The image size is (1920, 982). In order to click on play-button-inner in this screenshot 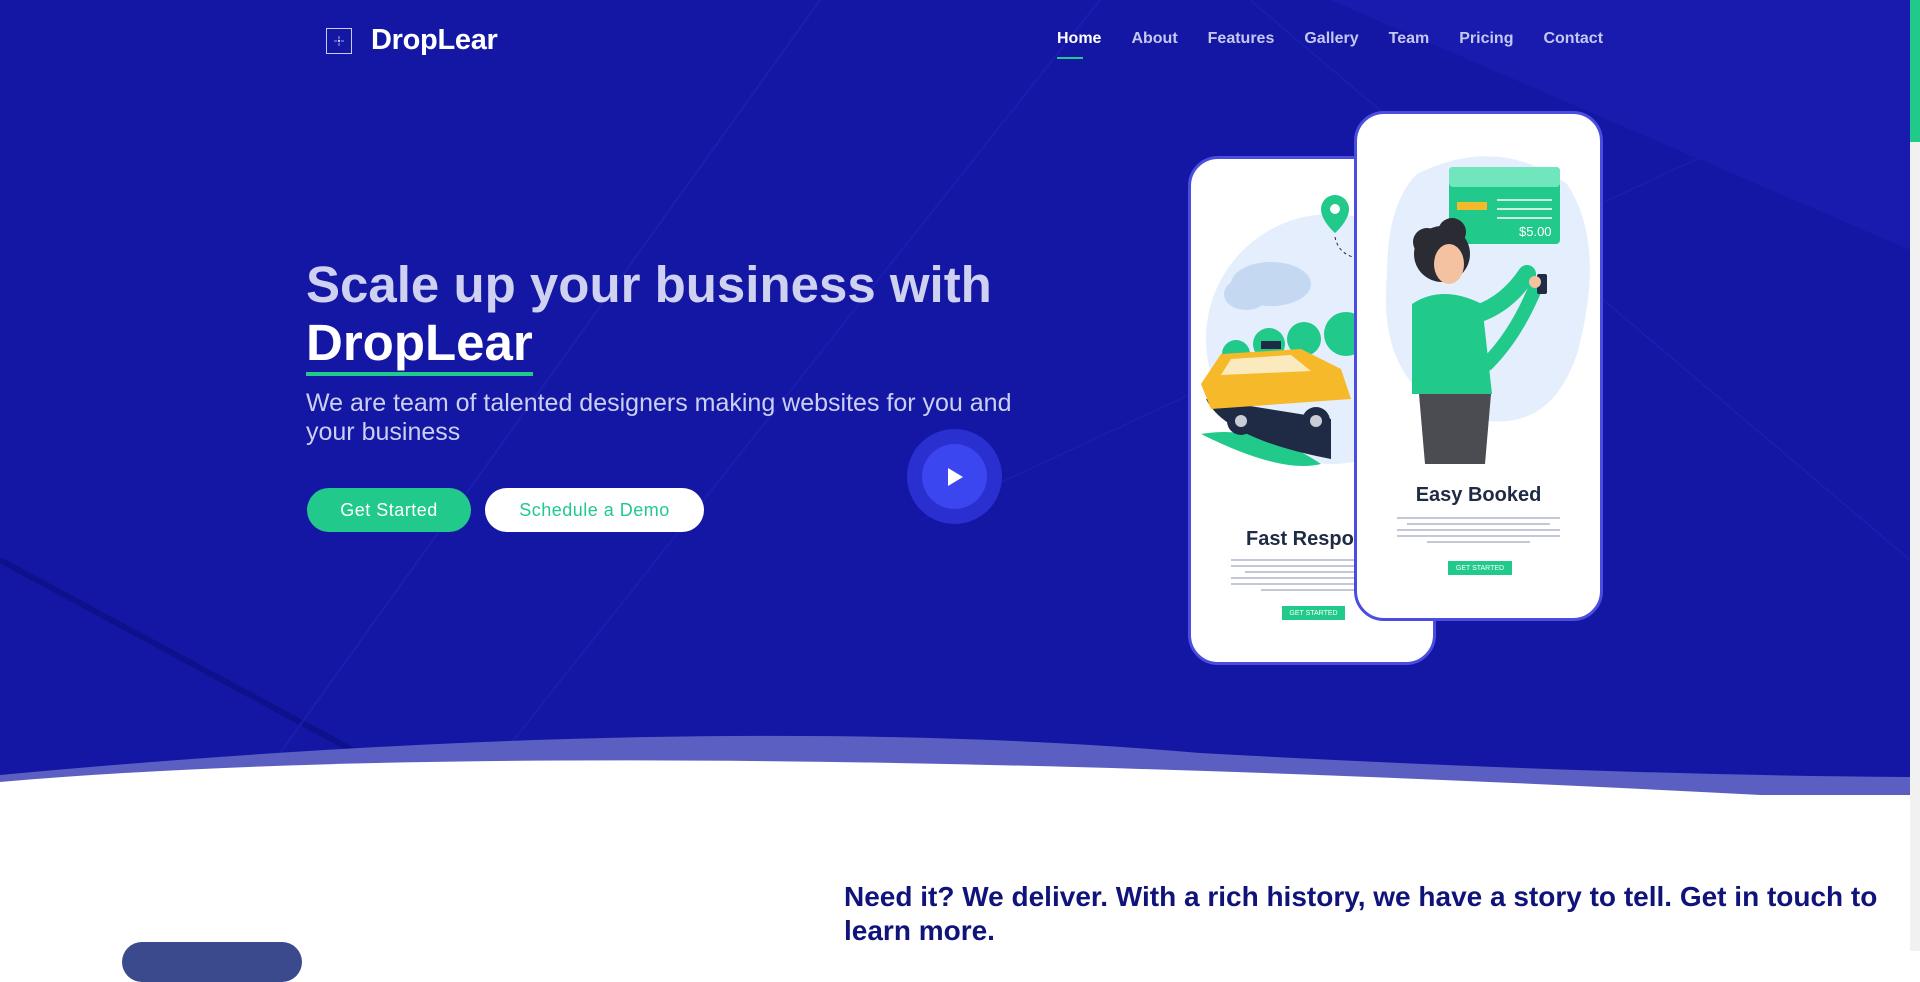, I will do `click(954, 476)`.